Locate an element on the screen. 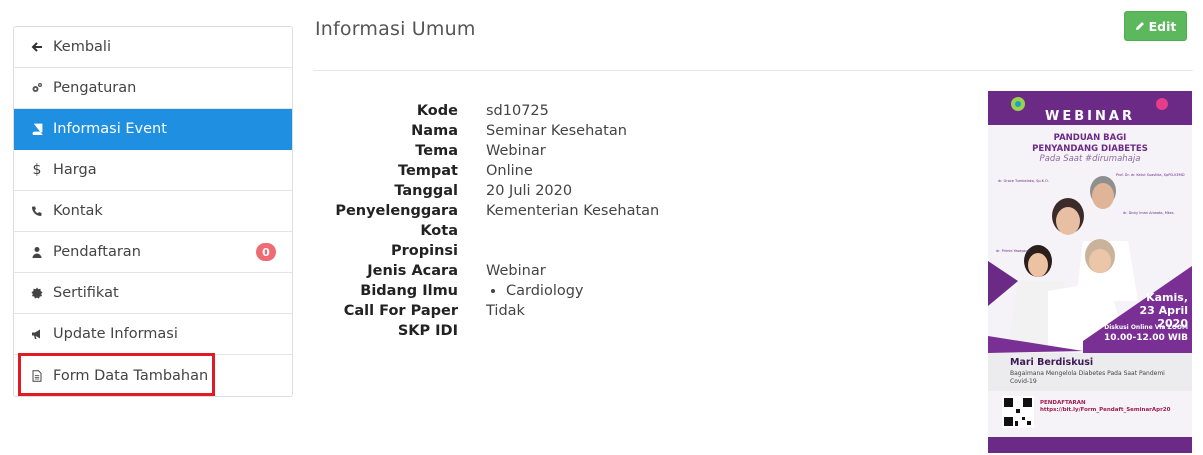 Image resolution: width=1203 pixels, height=455 pixels. list-item: Cardiology is located at coordinates (545, 291).